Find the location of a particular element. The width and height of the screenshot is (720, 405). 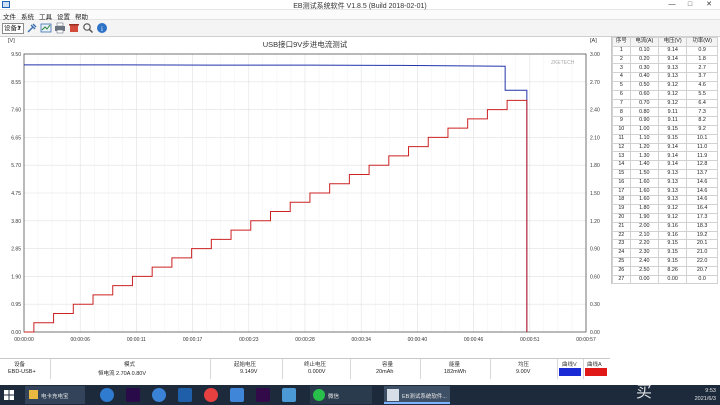

cell-current: 1.10 is located at coordinates (644, 138).